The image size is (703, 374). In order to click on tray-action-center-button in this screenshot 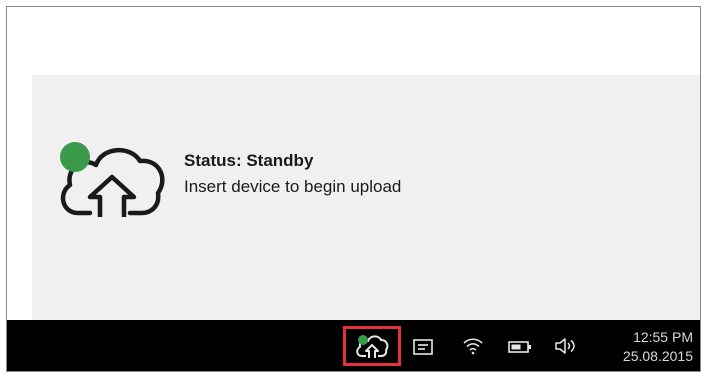, I will do `click(423, 347)`.